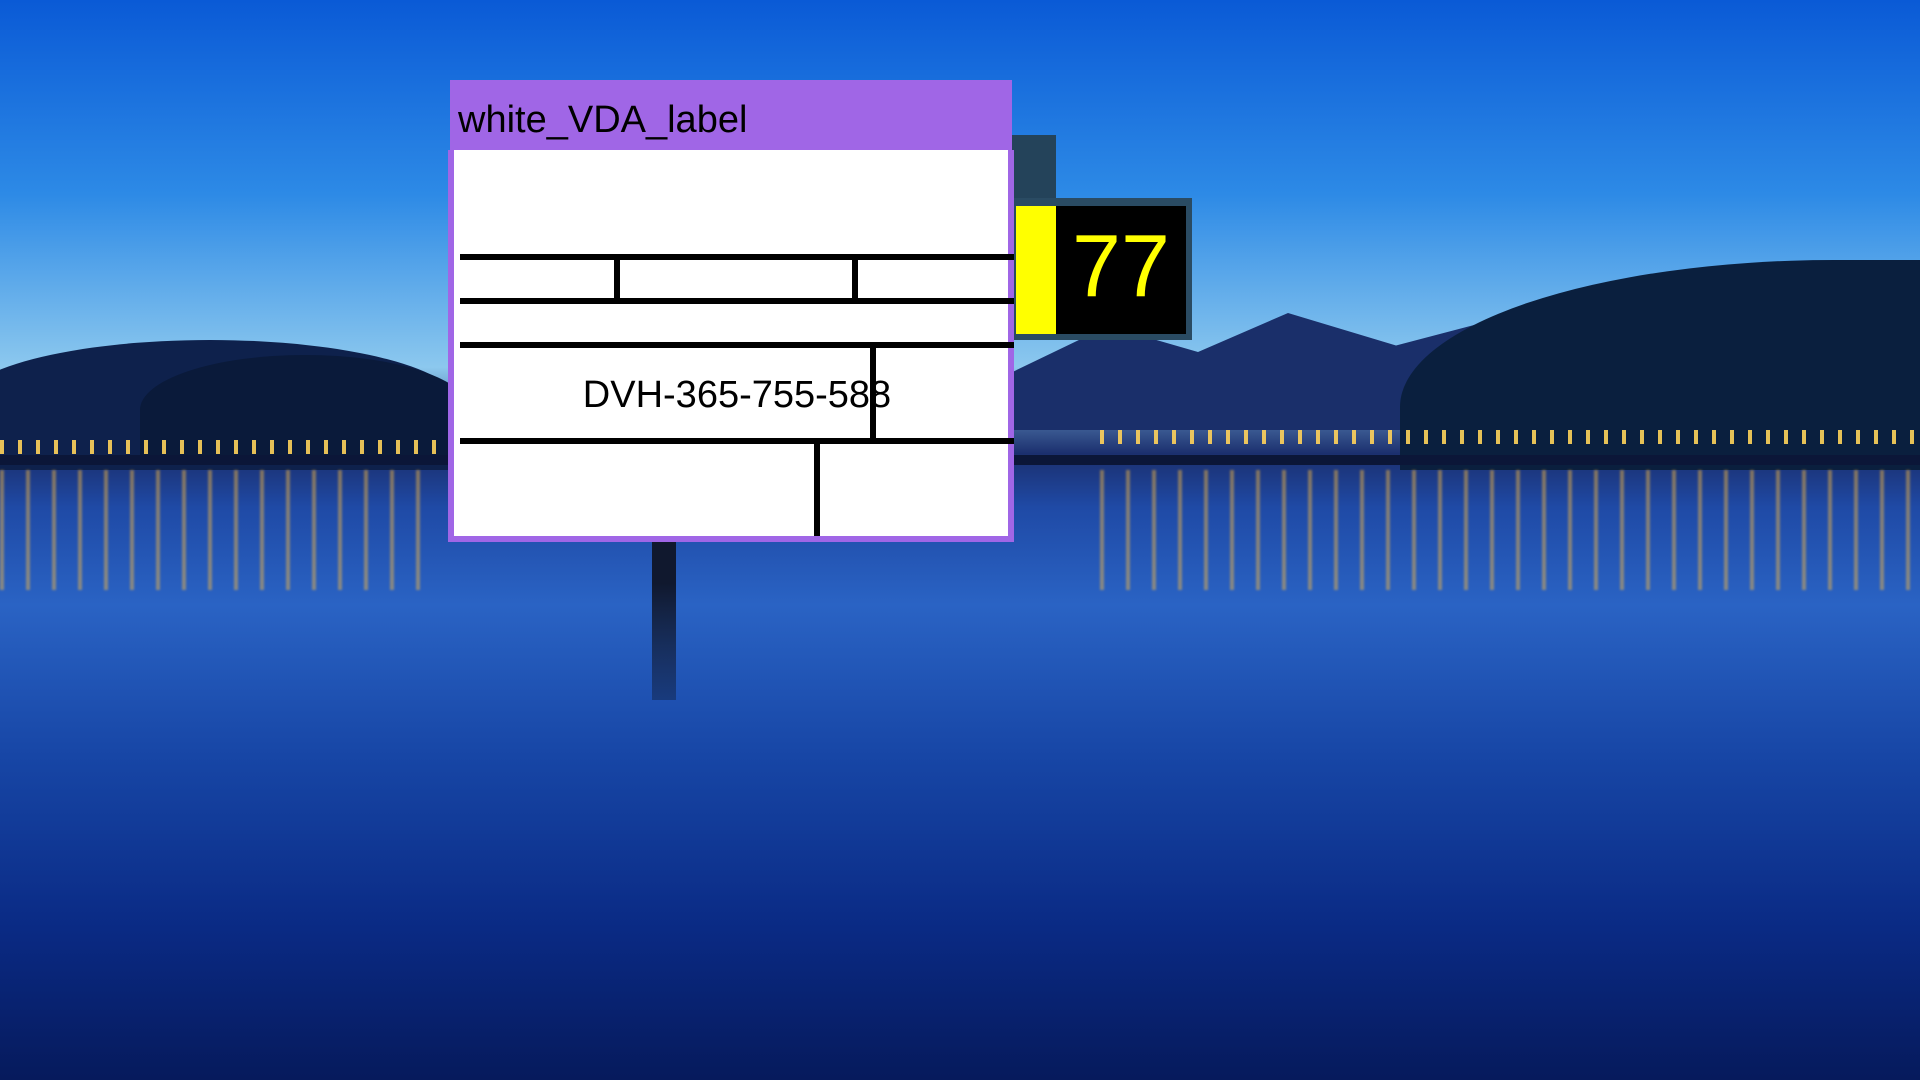 Image resolution: width=1920 pixels, height=1080 pixels. Describe the element at coordinates (220, 447) in the screenshot. I see `wallpaper-town-lights-left` at that location.